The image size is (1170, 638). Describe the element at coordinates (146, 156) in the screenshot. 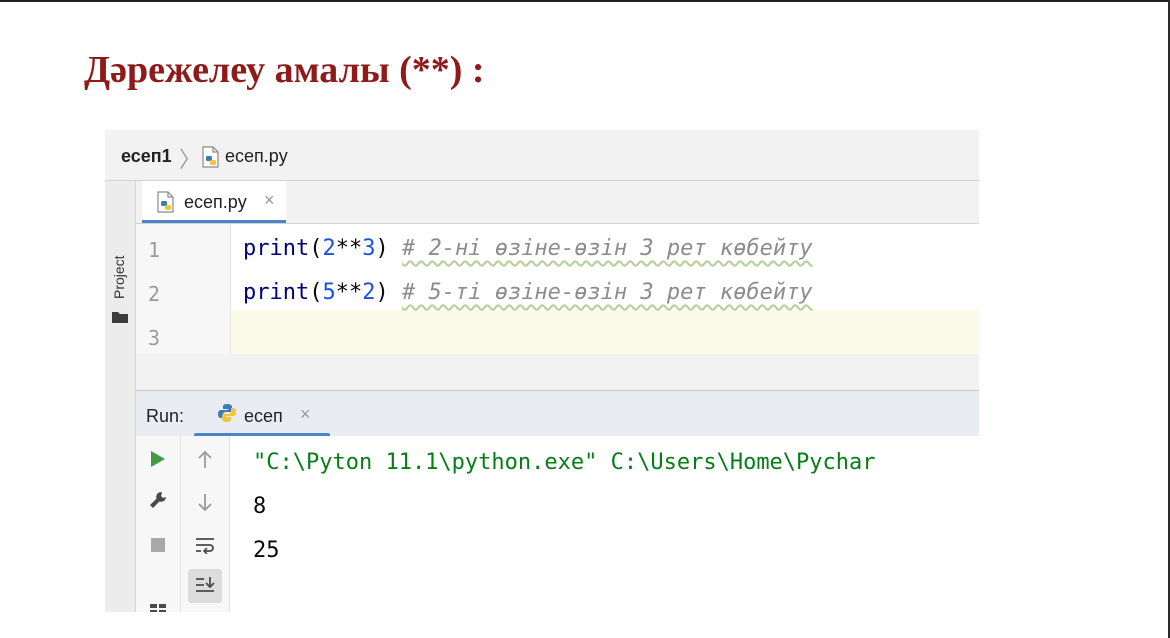

I see `breadcrumb-project: есеп1` at that location.